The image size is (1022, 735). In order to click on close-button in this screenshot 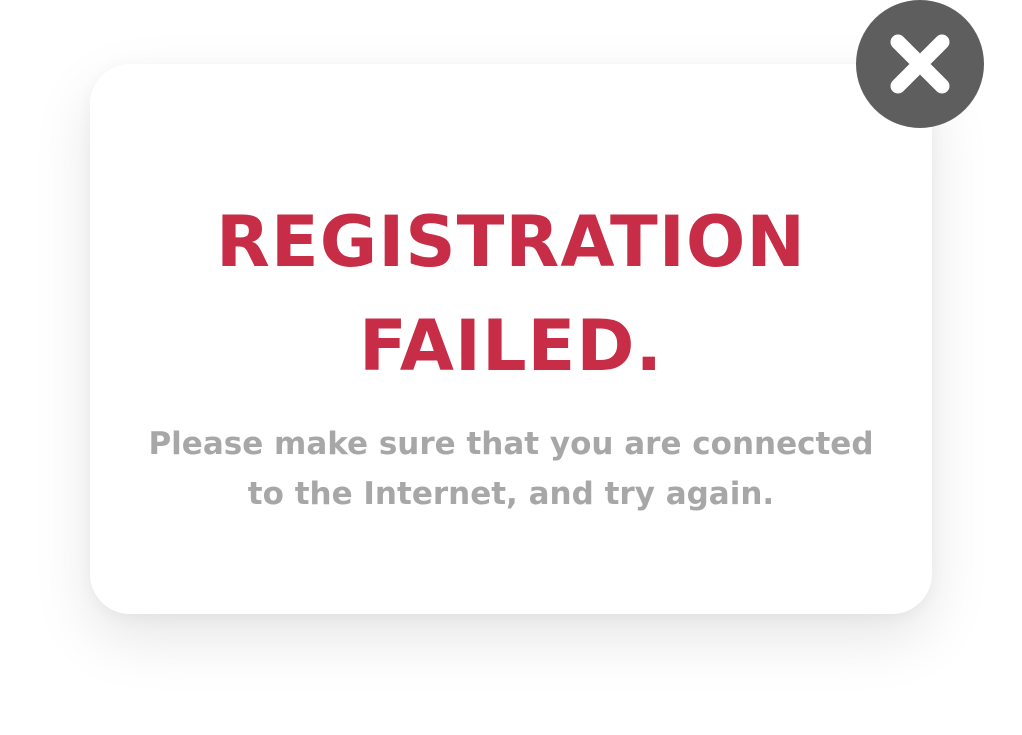, I will do `click(920, 64)`.